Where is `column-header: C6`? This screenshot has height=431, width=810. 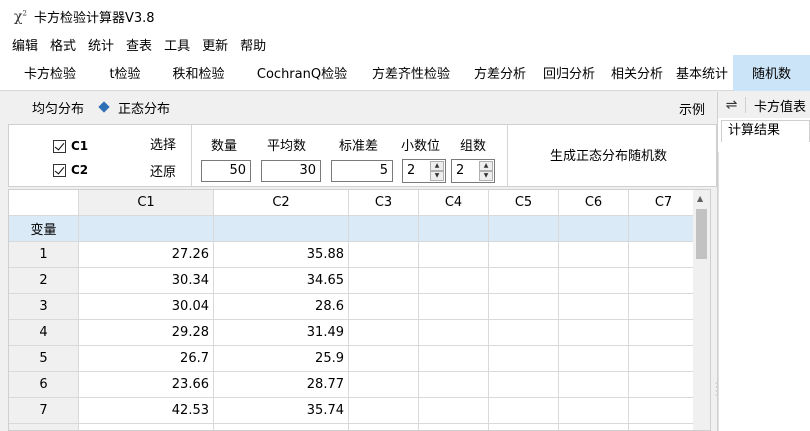 column-header: C6 is located at coordinates (594, 203).